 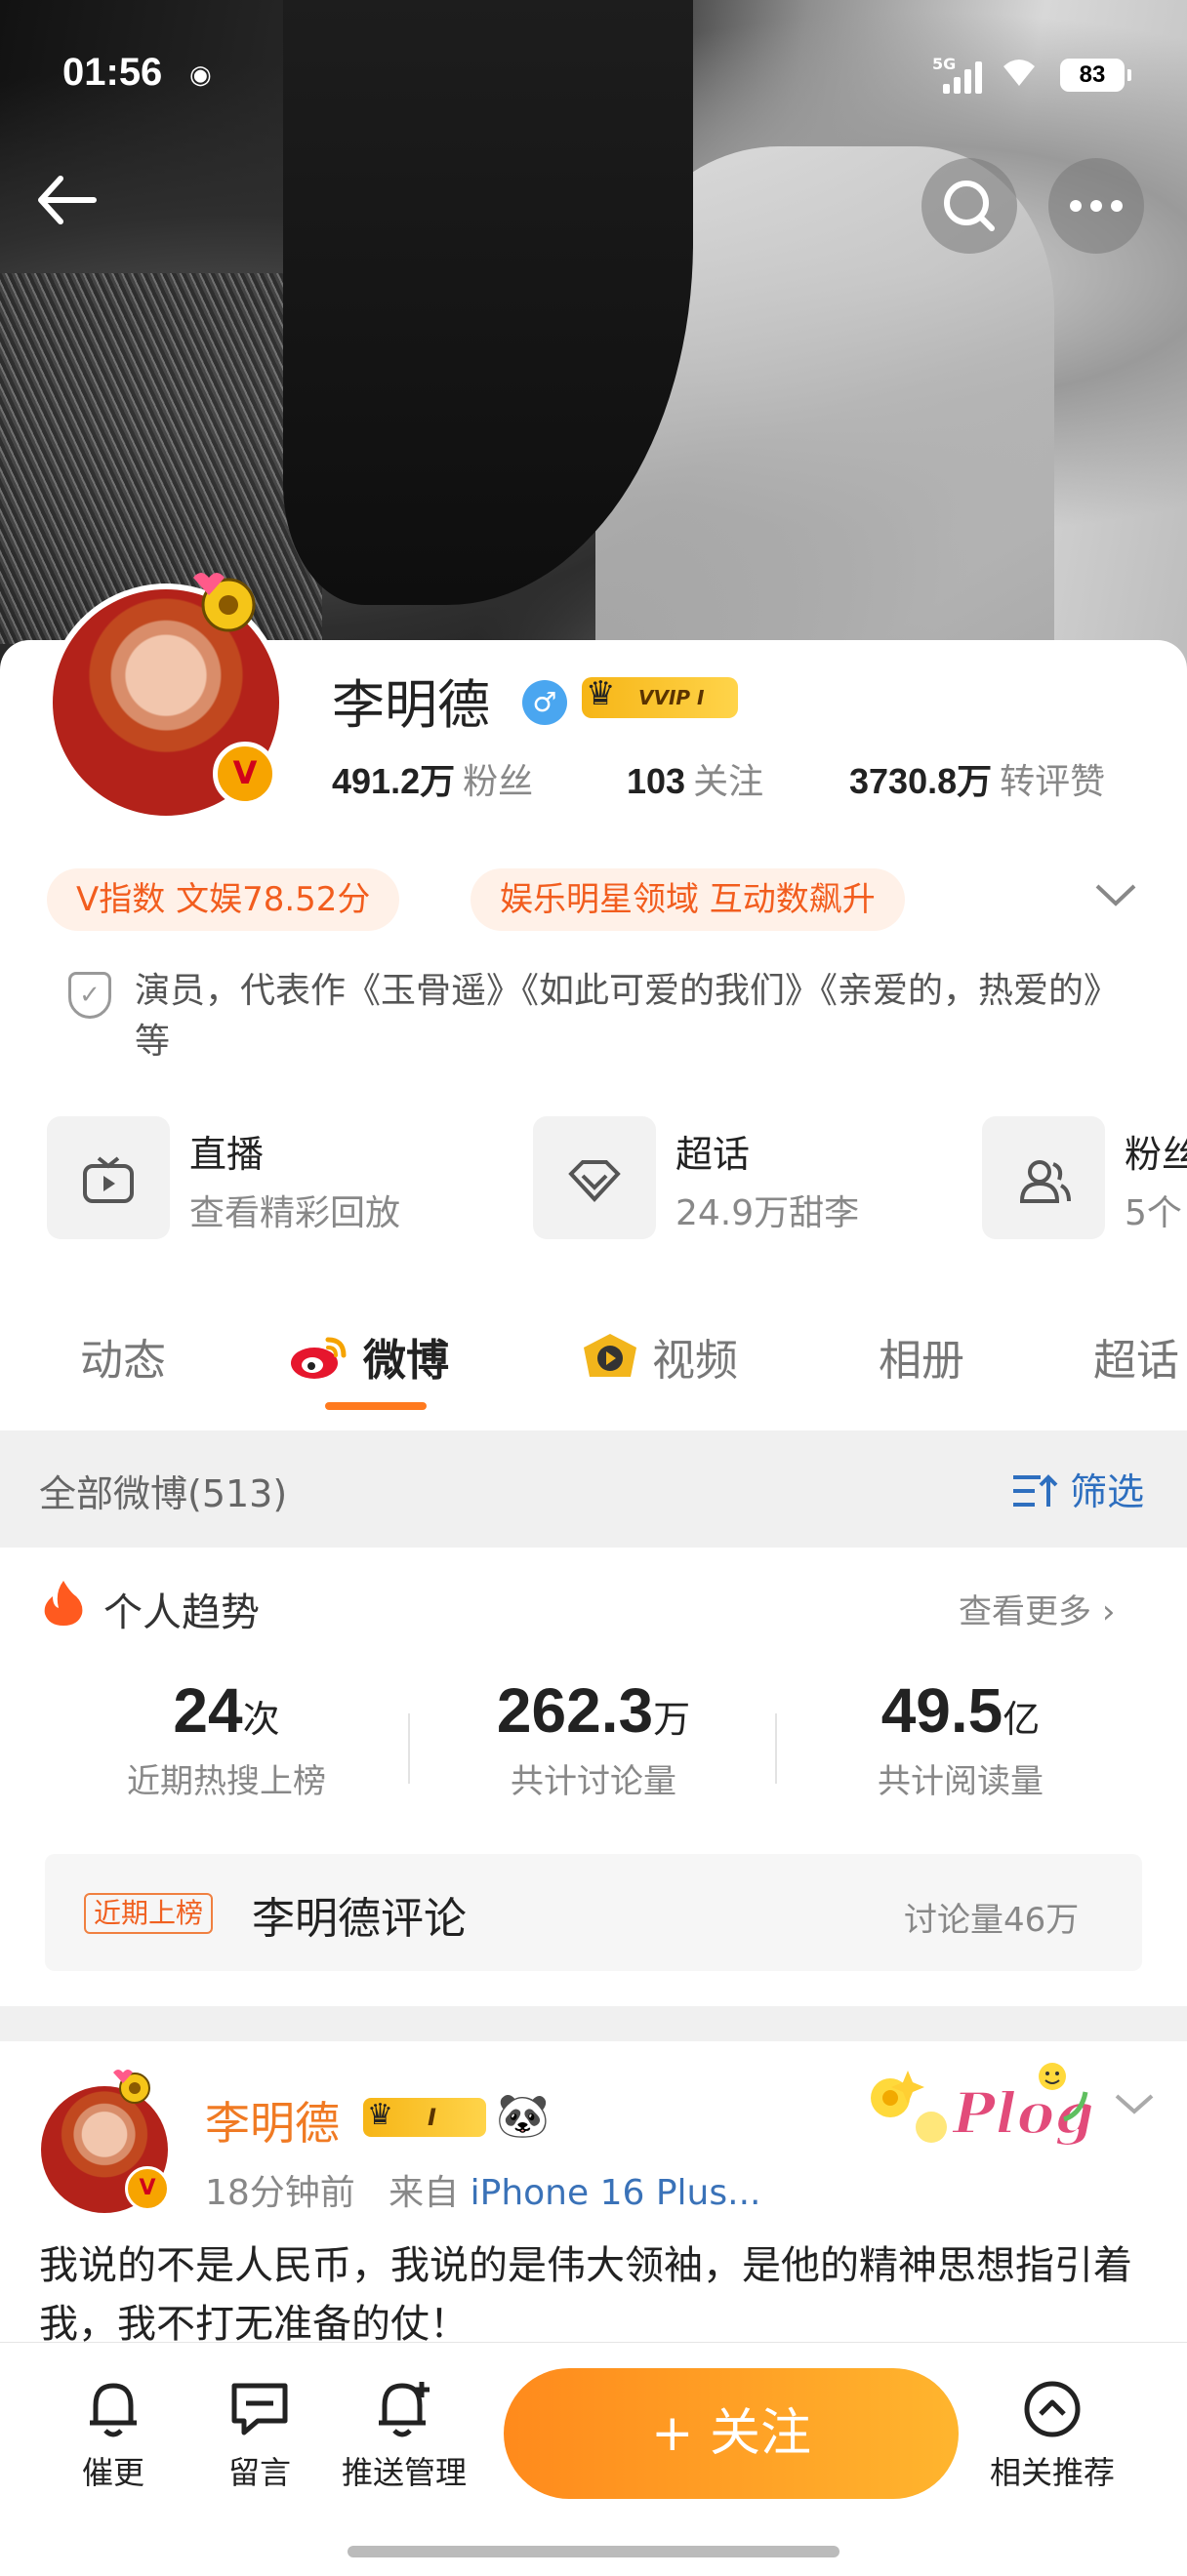 What do you see at coordinates (695, 1361) in the screenshot?
I see `tab-label: 视频` at bounding box center [695, 1361].